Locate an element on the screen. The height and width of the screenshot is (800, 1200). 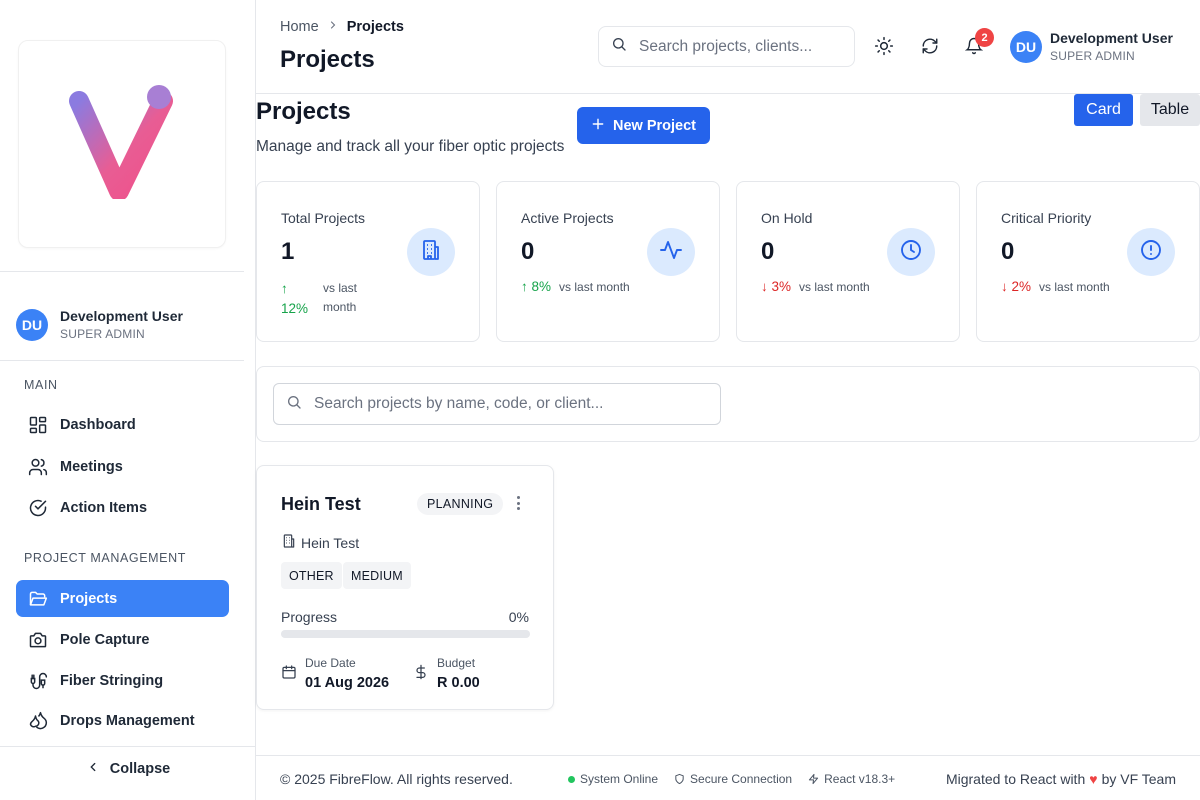
dashboard-icon is located at coordinates (38, 425).